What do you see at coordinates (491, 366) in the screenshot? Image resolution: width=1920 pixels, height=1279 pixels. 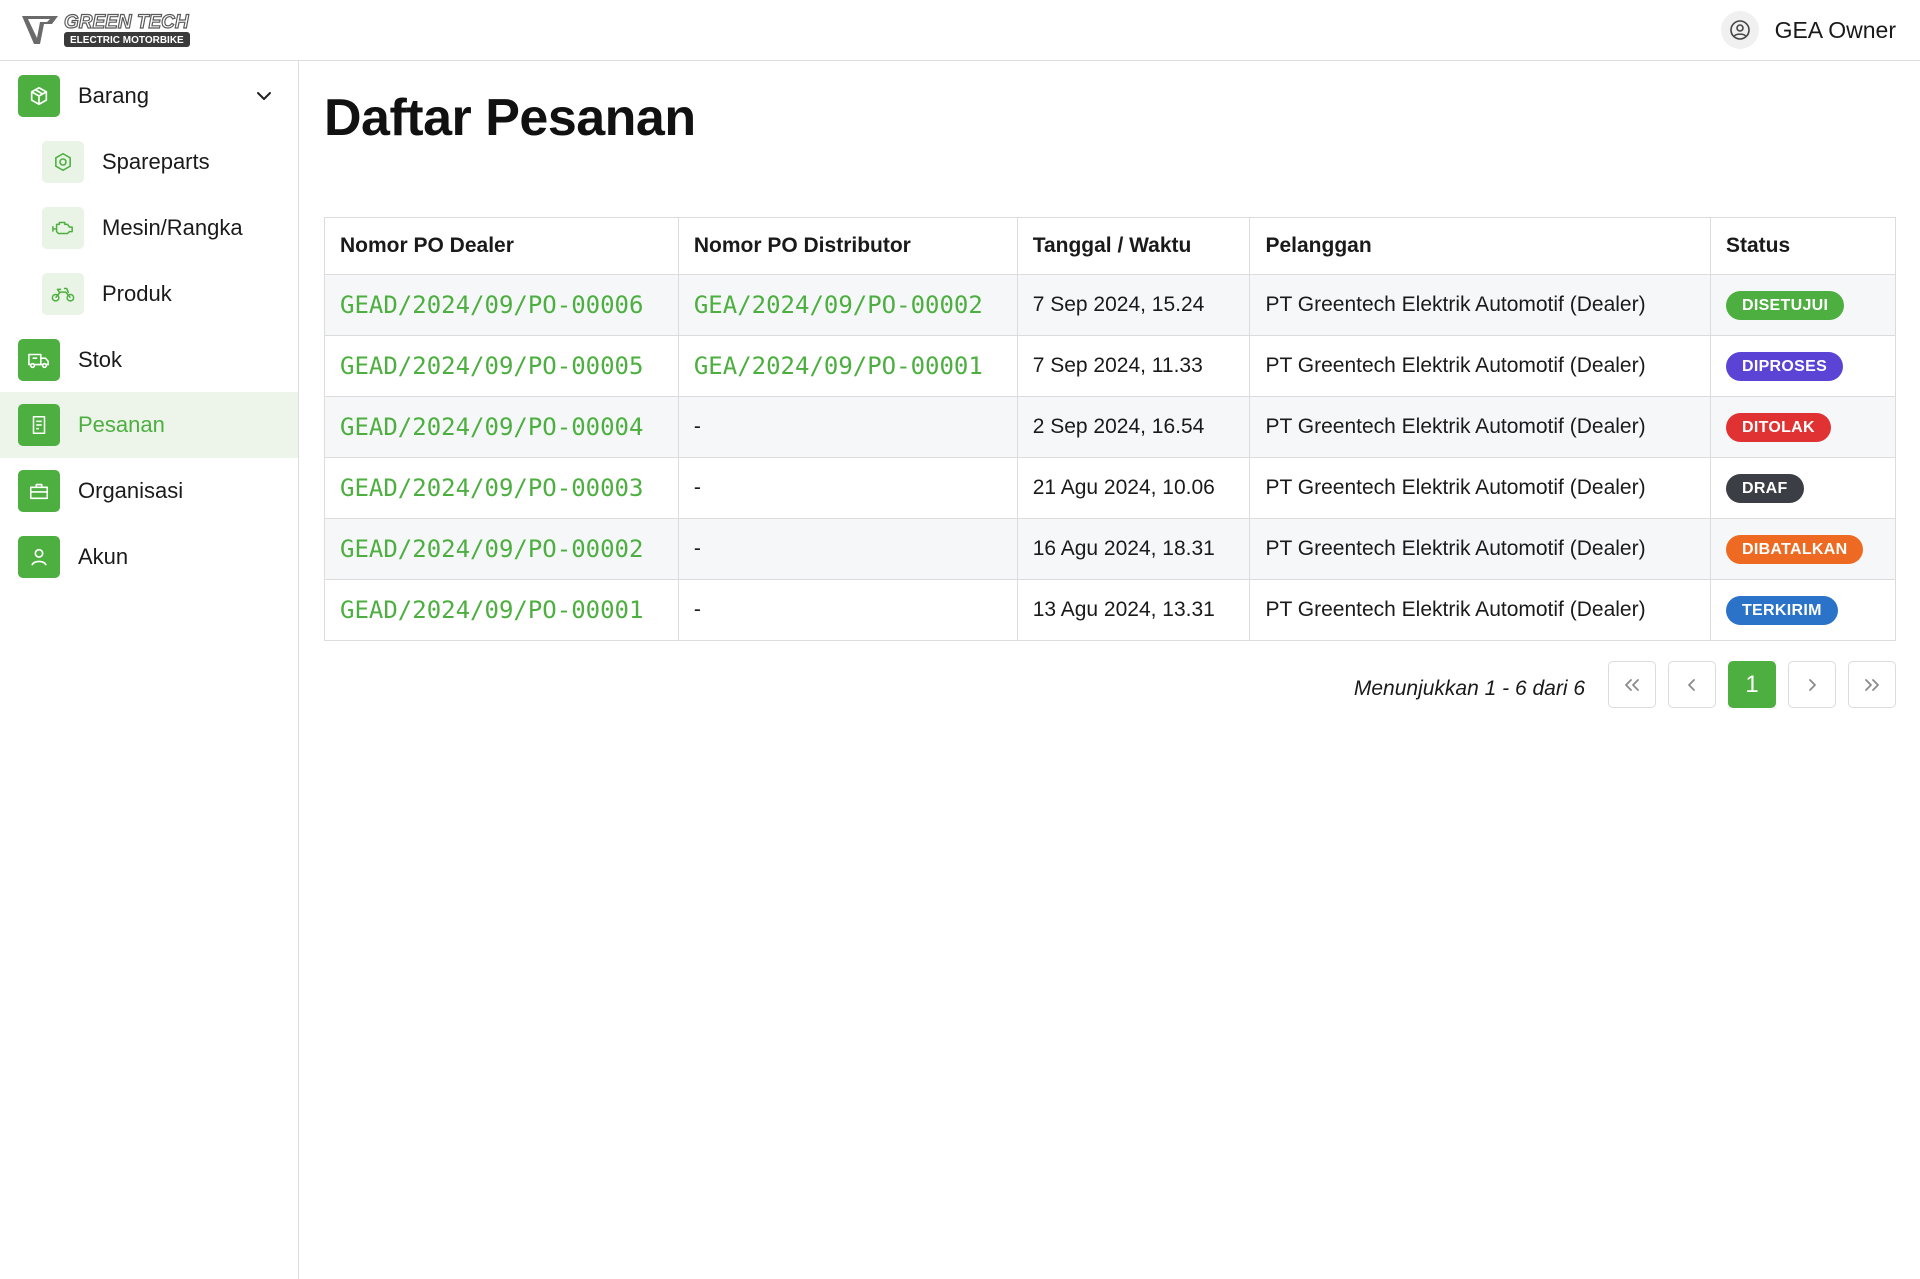 I see `po-dealer-link: GEAD/2024/09/PO-00005` at bounding box center [491, 366].